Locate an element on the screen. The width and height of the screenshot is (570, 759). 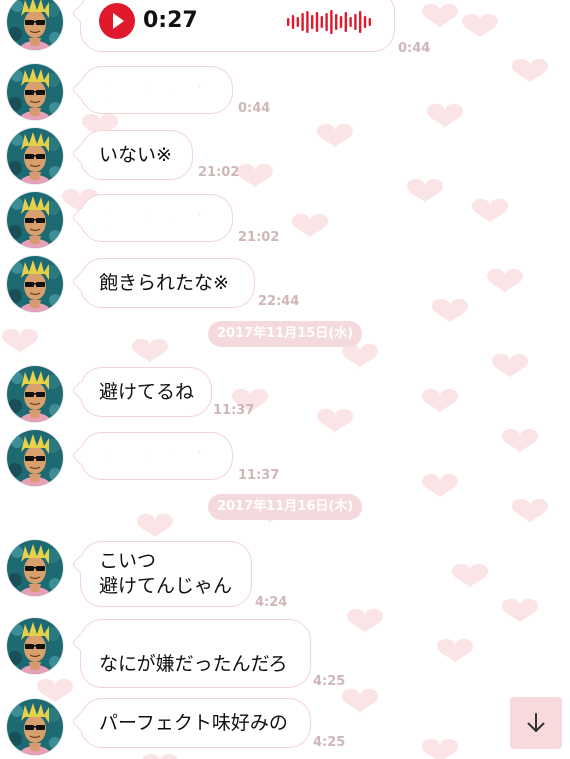
voice-bubble: 0:27 is located at coordinates (237, 26).